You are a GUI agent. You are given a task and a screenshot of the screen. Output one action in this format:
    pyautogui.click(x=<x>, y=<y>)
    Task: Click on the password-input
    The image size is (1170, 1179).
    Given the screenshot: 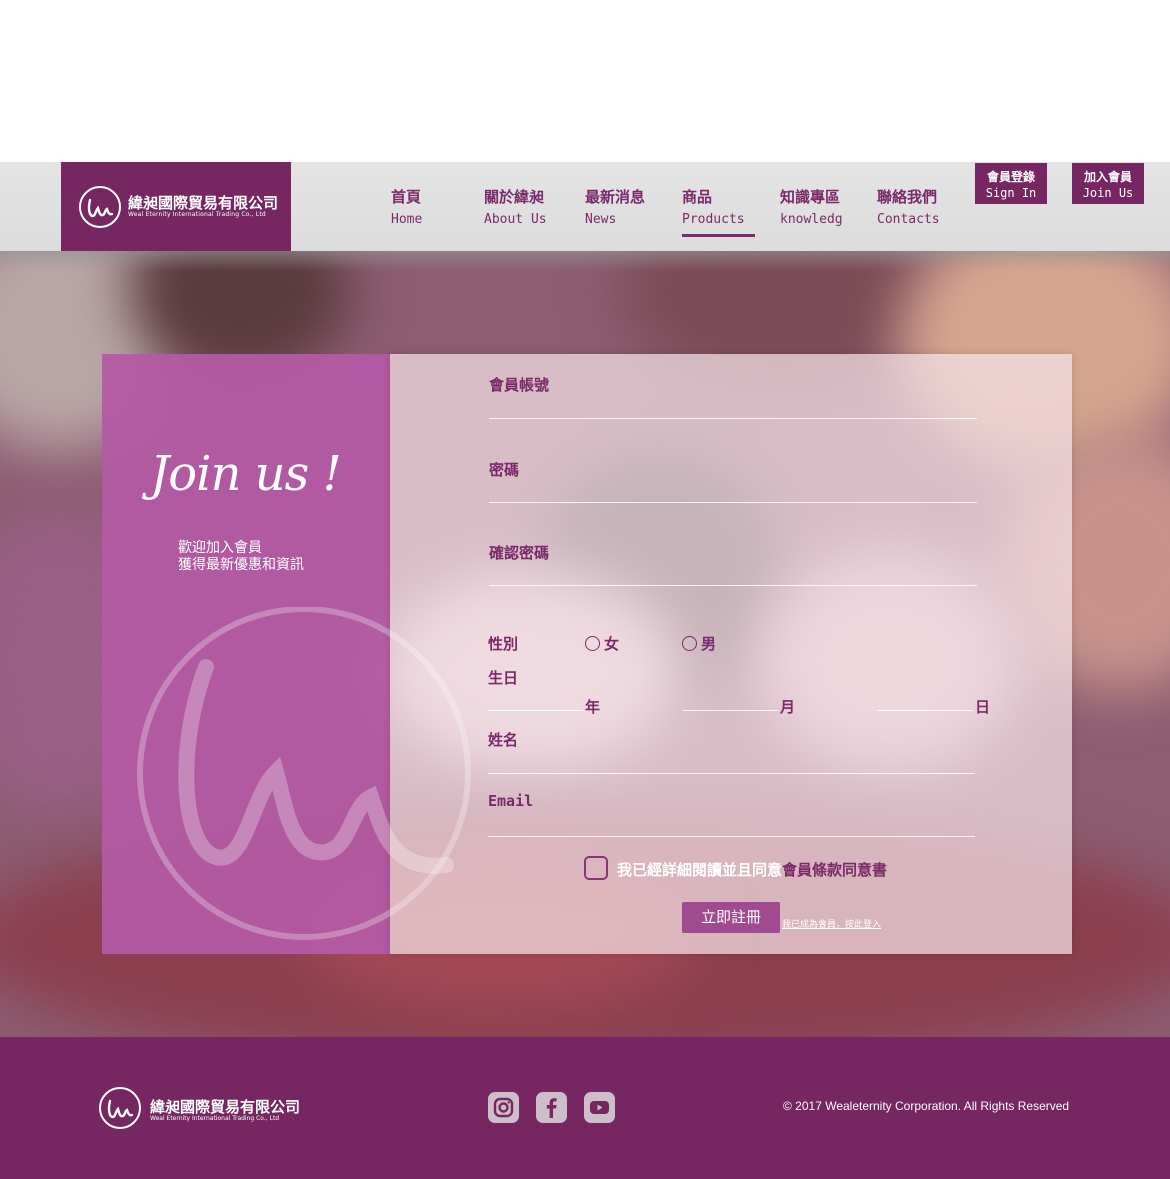 What is the action you would take?
    pyautogui.click(x=733, y=502)
    